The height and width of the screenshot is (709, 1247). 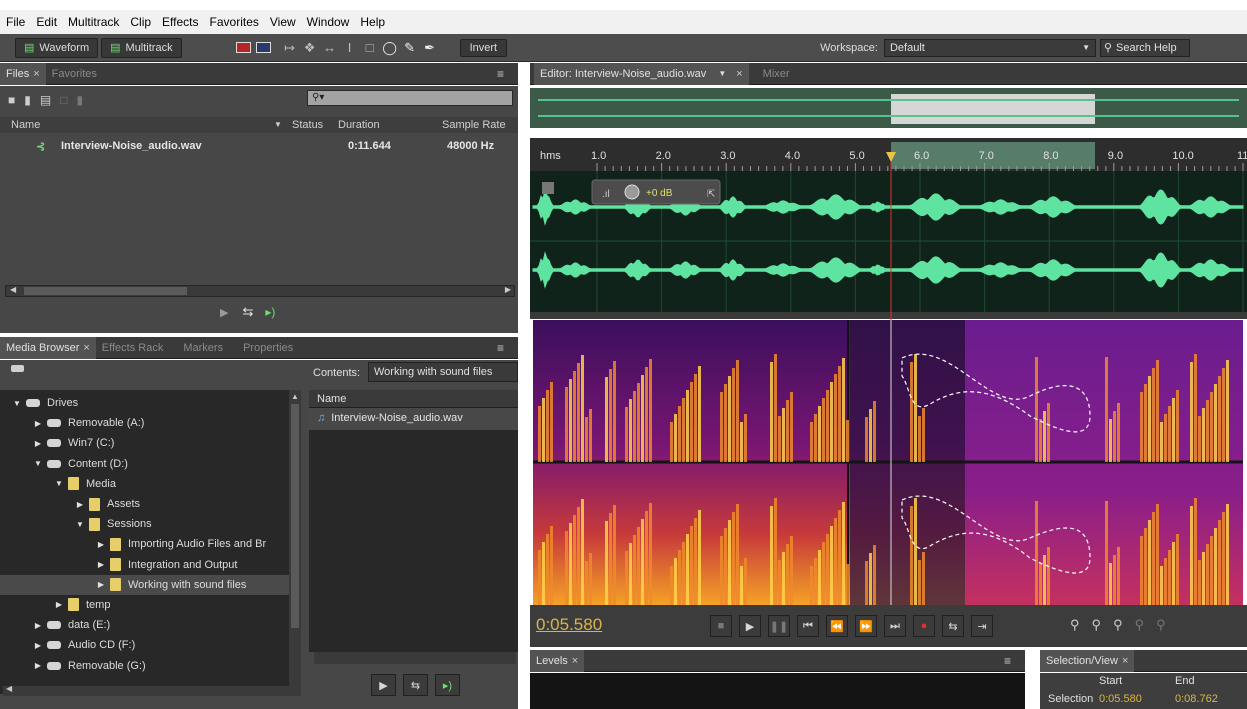 What do you see at coordinates (1097, 625) in the screenshot?
I see `zoom-out-amplitude-icon: ⚲` at bounding box center [1097, 625].